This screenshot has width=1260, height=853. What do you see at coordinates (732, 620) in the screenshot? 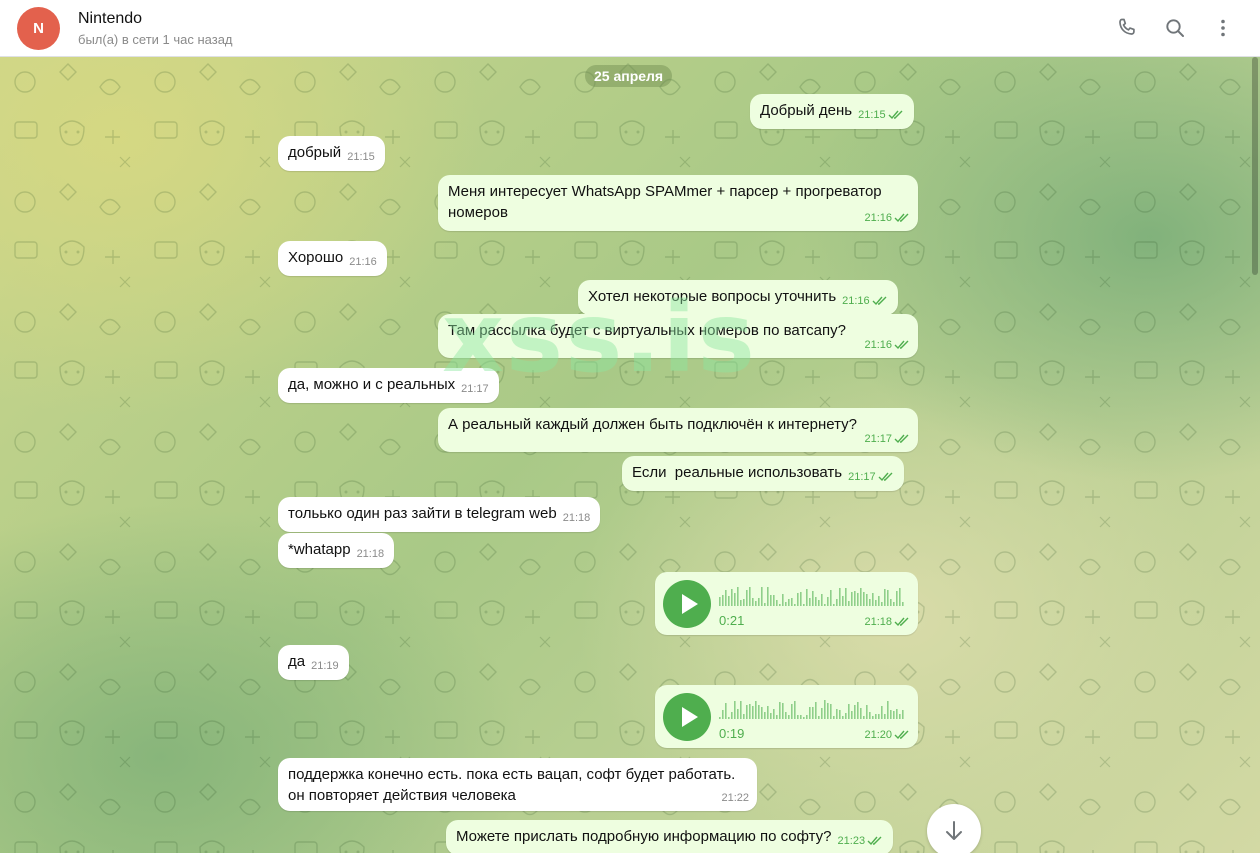
I see `voice-duration: 0:21` at bounding box center [732, 620].